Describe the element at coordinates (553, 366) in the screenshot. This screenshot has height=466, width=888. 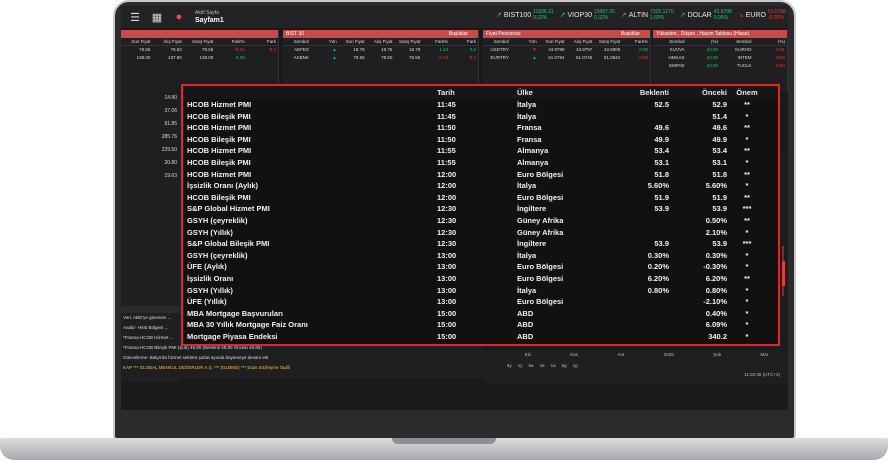
I see `range-button: 1a` at that location.